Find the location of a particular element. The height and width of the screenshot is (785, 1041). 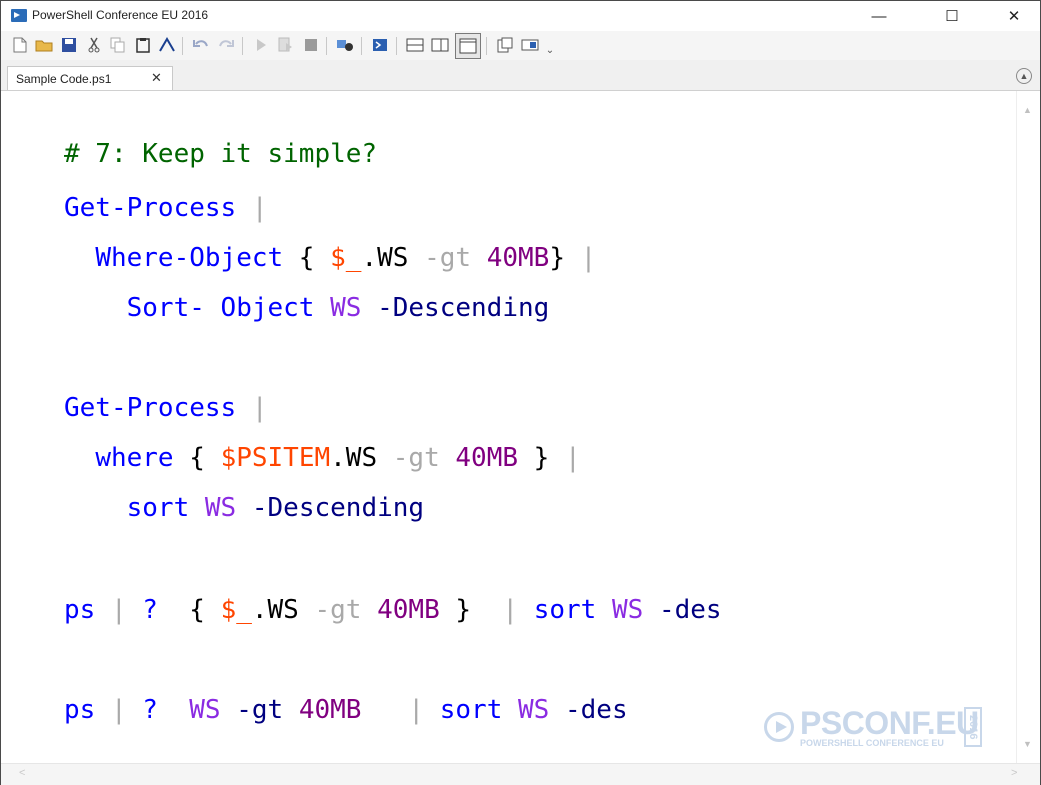

command-token: Get-Process is located at coordinates (150, 408).